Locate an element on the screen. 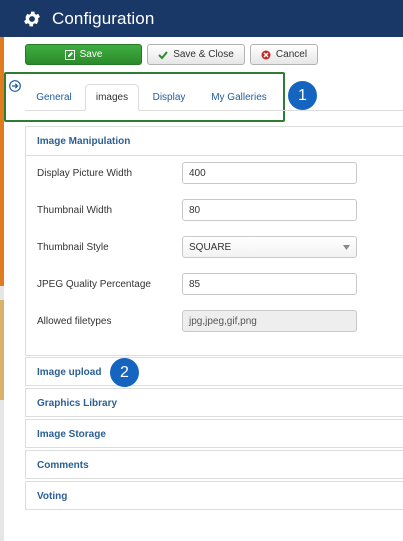 The width and height of the screenshot is (403, 541). page-header: Configuration is located at coordinates (201, 18).